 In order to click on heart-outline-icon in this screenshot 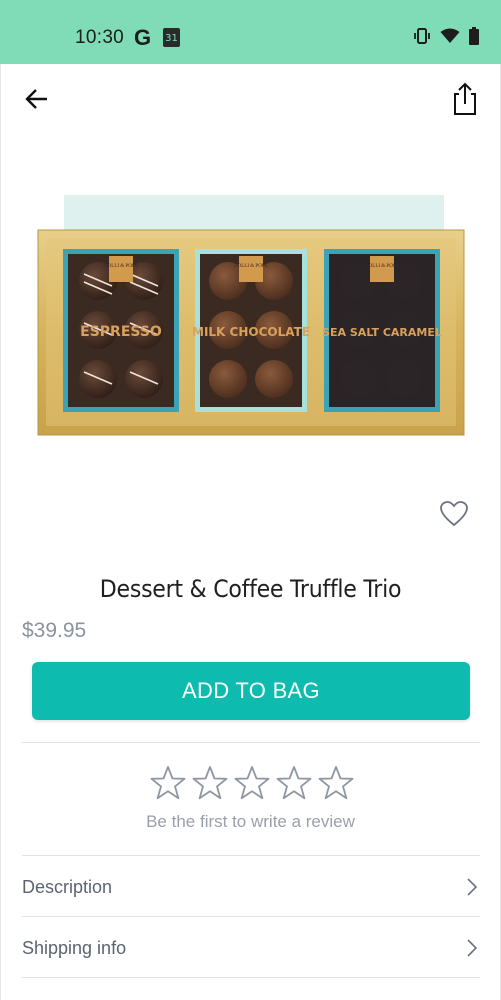, I will do `click(454, 514)`.